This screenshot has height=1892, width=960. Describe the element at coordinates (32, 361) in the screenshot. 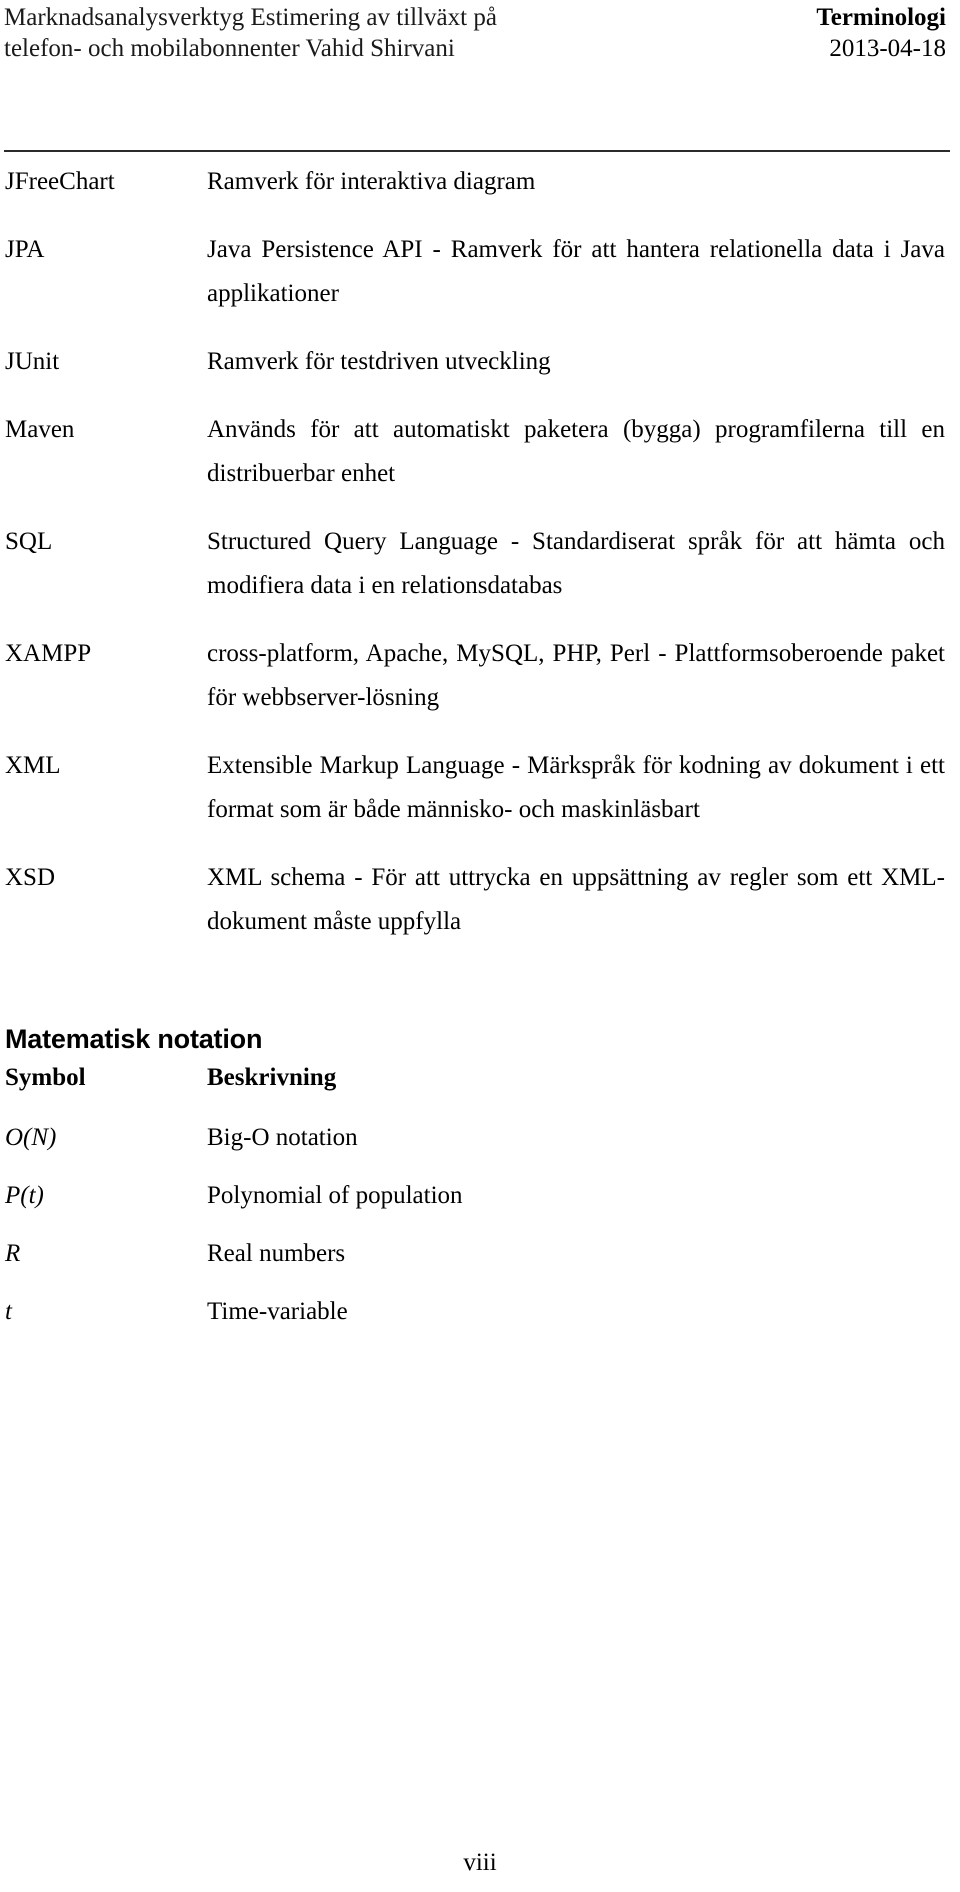

I see `glossary-term: JUnit` at that location.